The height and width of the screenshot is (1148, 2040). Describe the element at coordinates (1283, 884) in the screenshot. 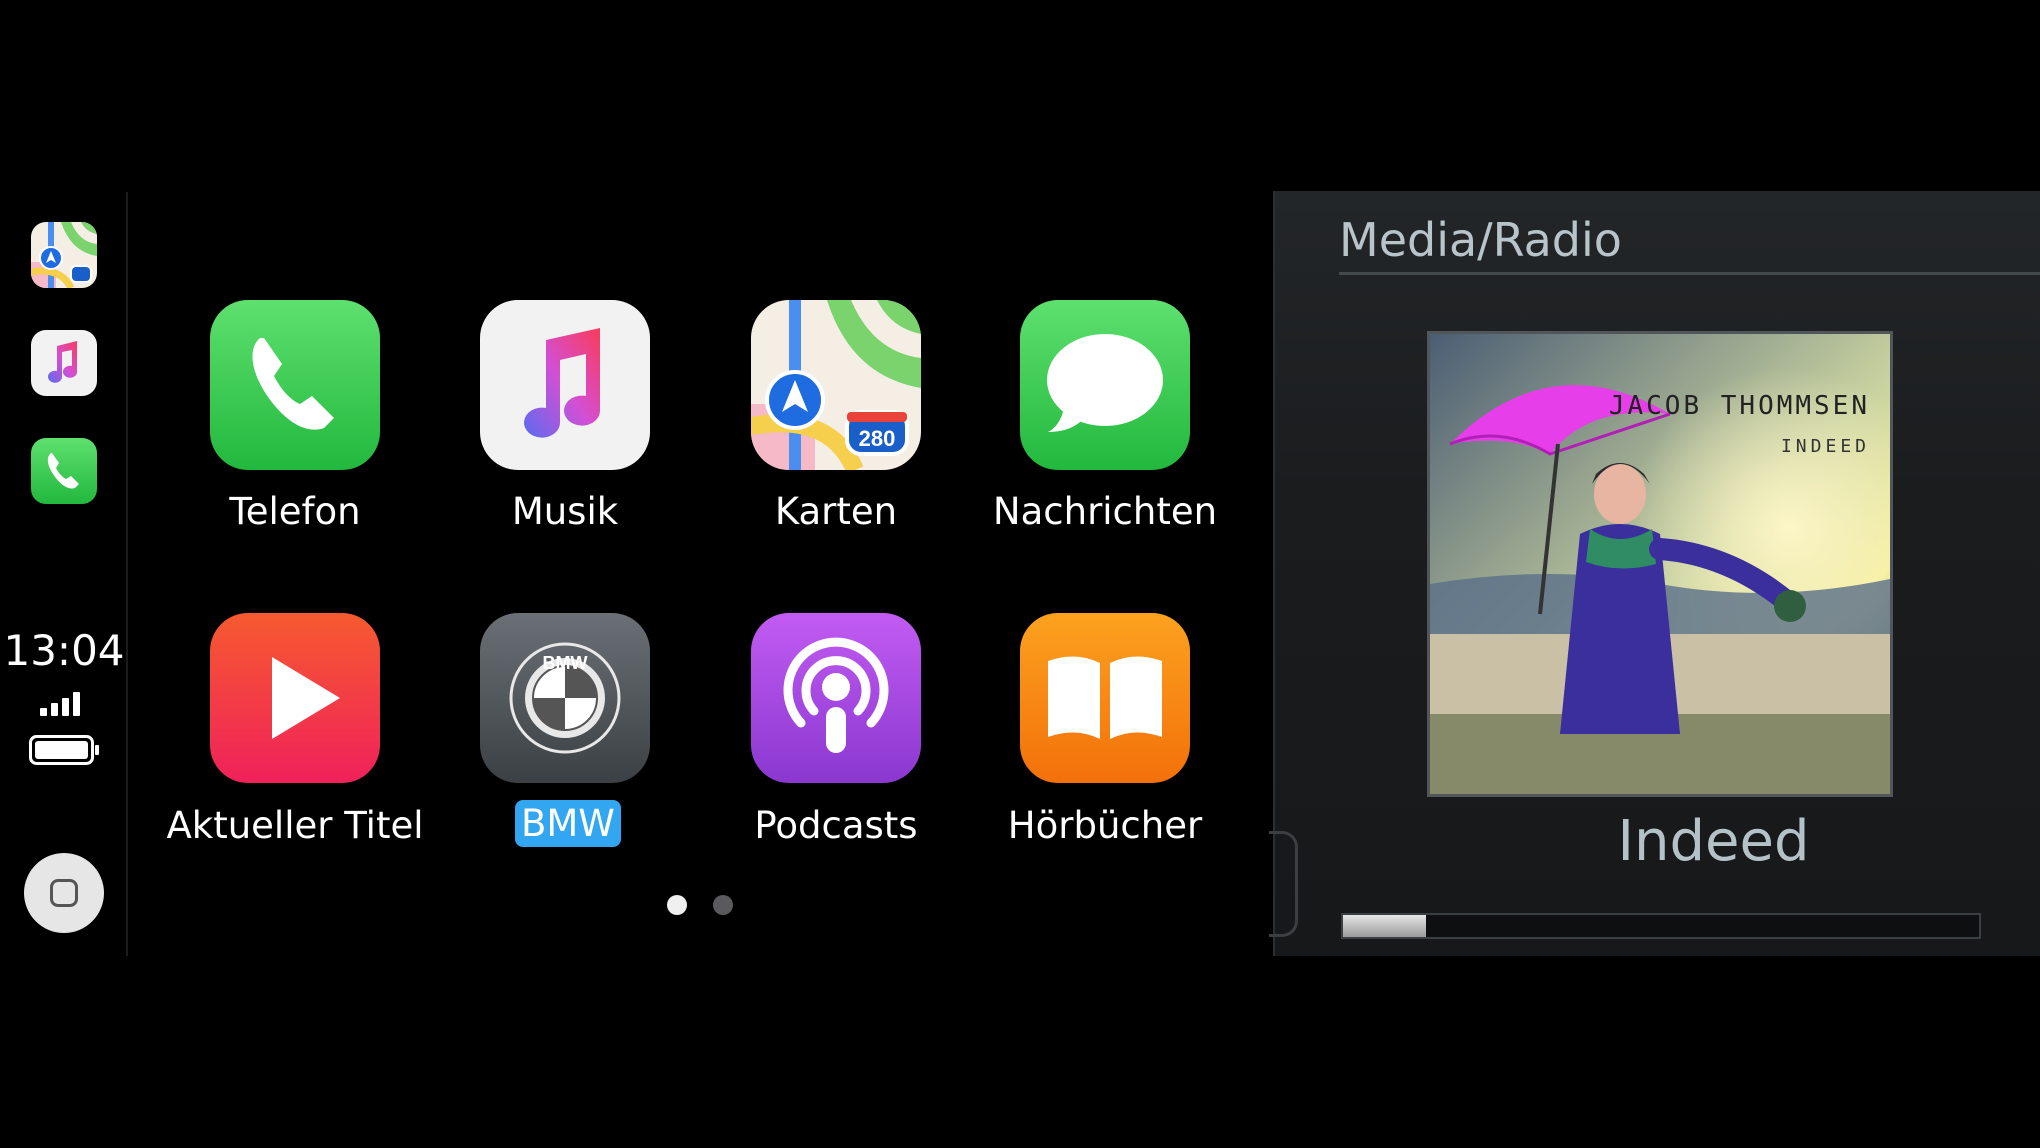

I see `media-panel-handle` at that location.